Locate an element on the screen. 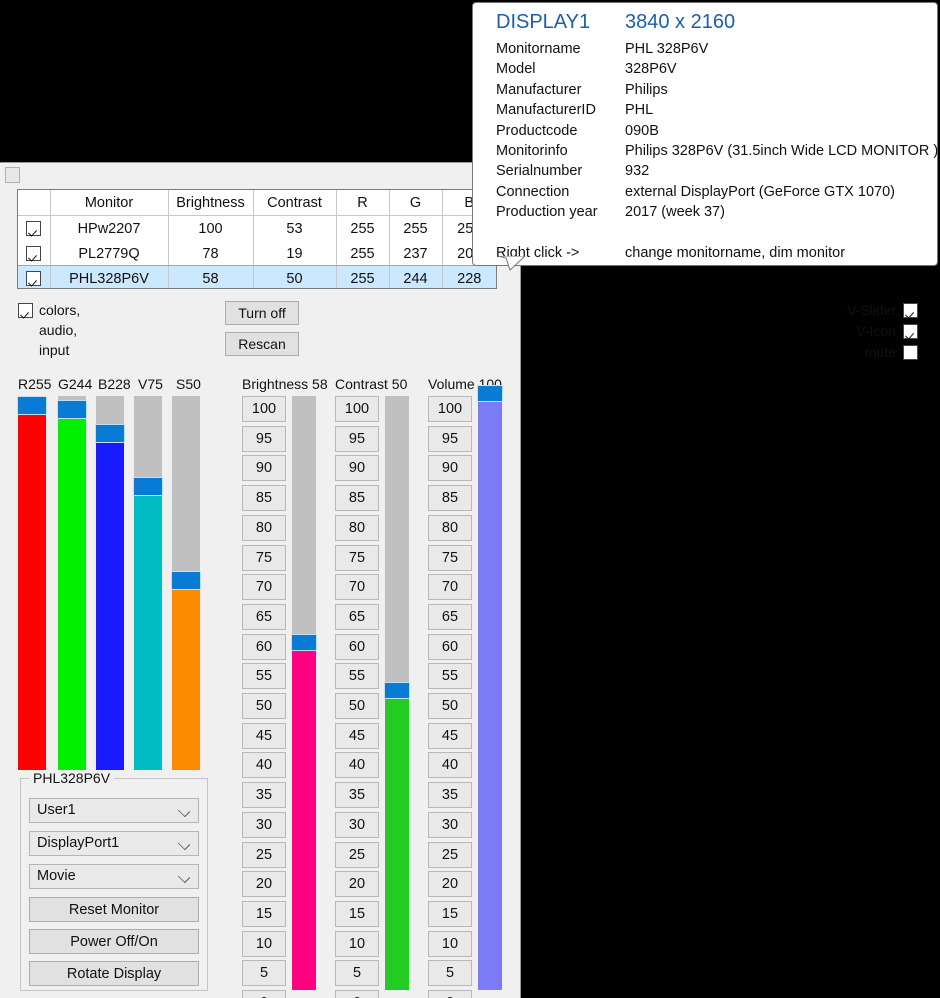  table-row-selected: PHL328P6V 58 50 255 244 228 is located at coordinates (257, 276).